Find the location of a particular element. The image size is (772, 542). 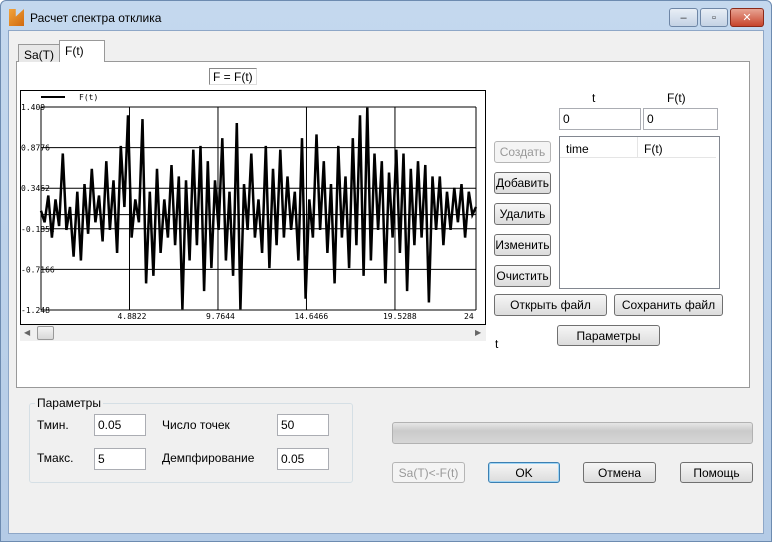

delete-button: Удалить is located at coordinates (522, 214).